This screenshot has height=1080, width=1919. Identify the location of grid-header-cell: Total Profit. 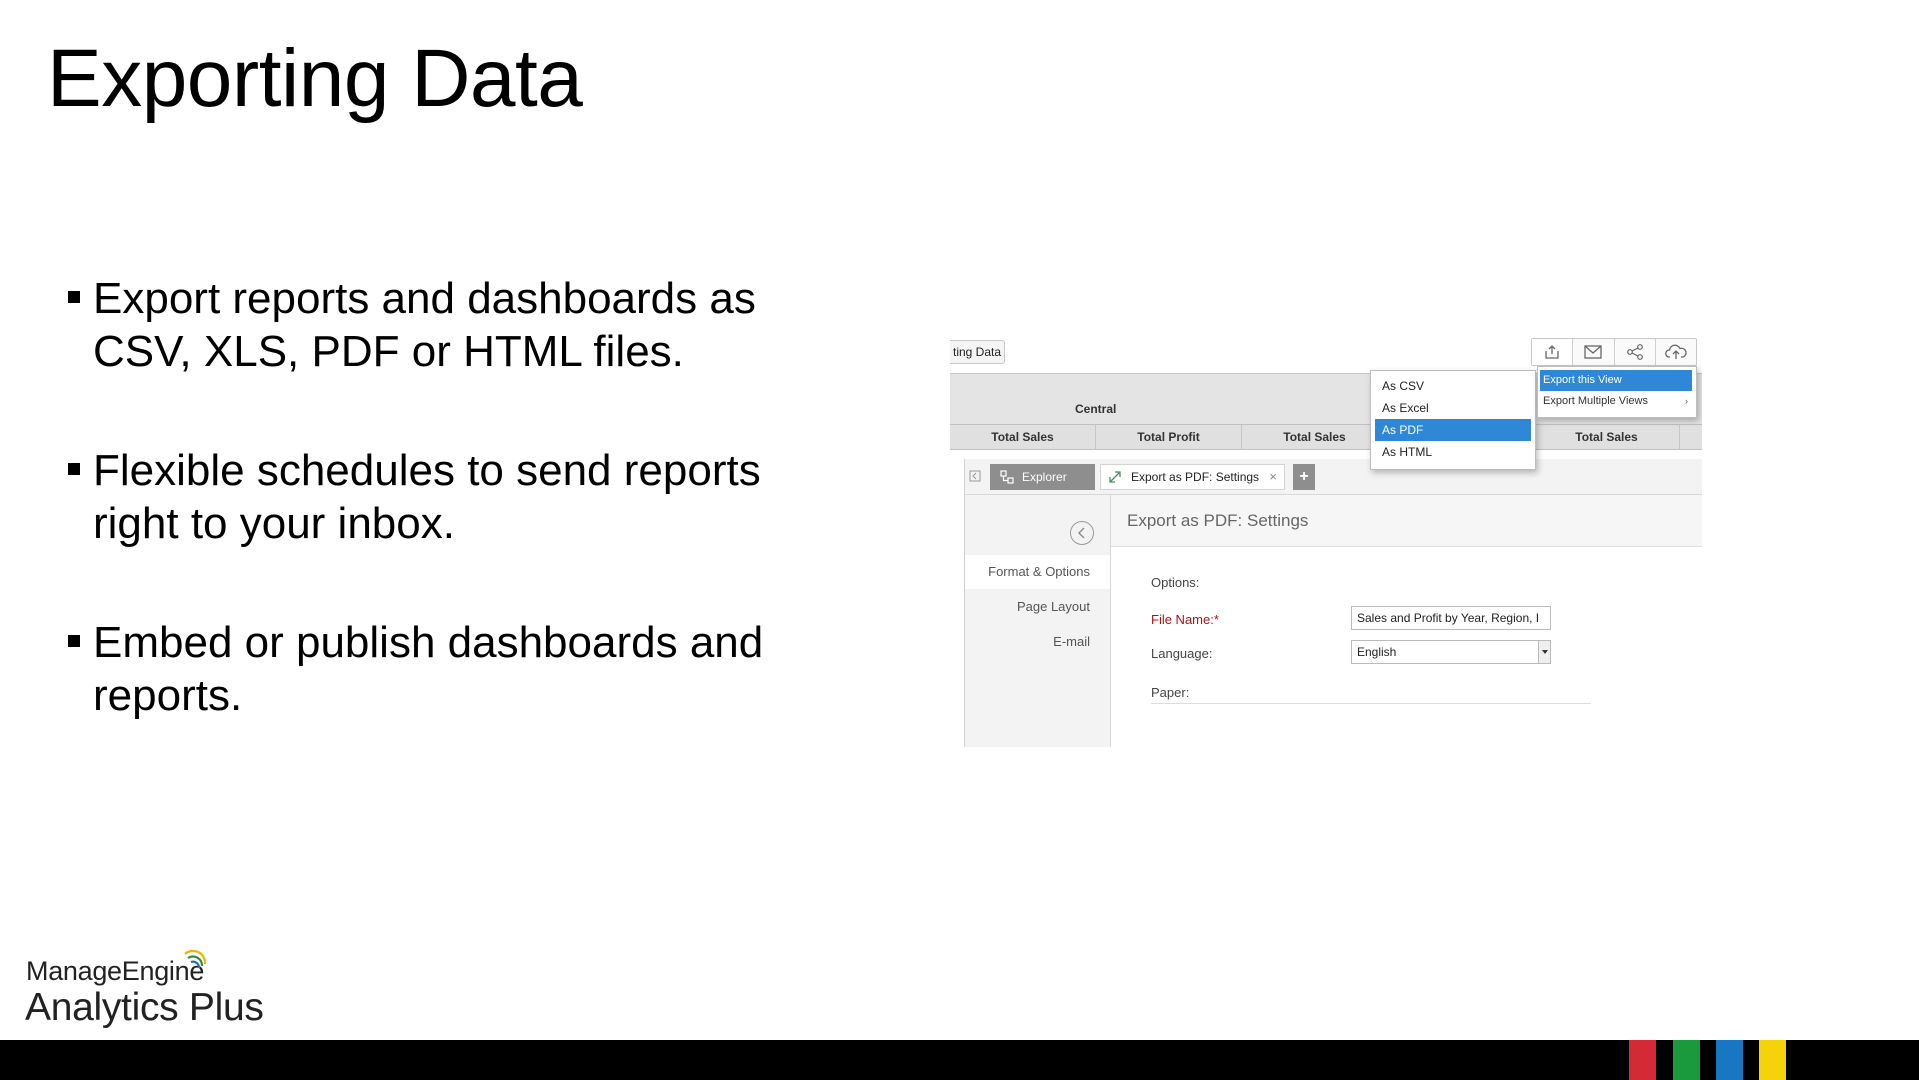
(1169, 437).